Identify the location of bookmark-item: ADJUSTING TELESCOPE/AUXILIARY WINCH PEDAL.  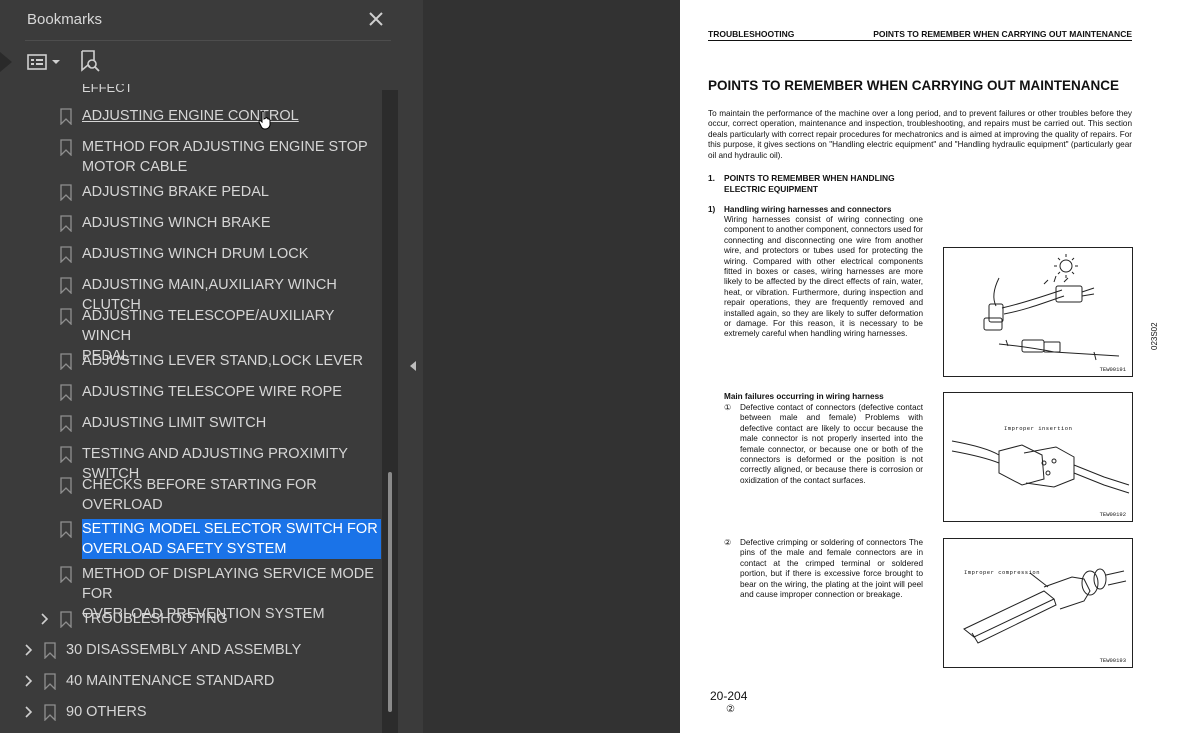
(191, 335).